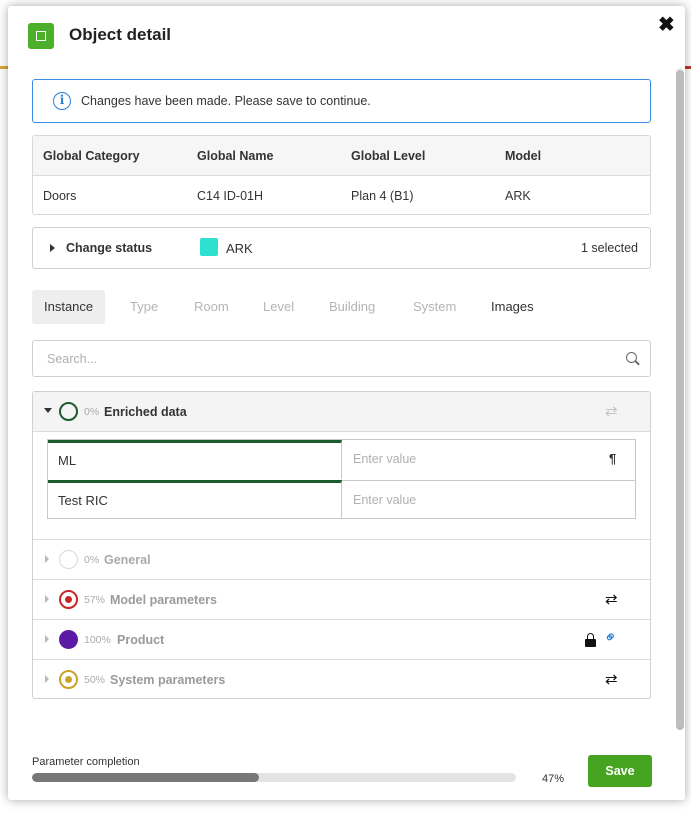 The height and width of the screenshot is (818, 691). Describe the element at coordinates (109, 248) in the screenshot. I see `change-status-label: Change status` at that location.